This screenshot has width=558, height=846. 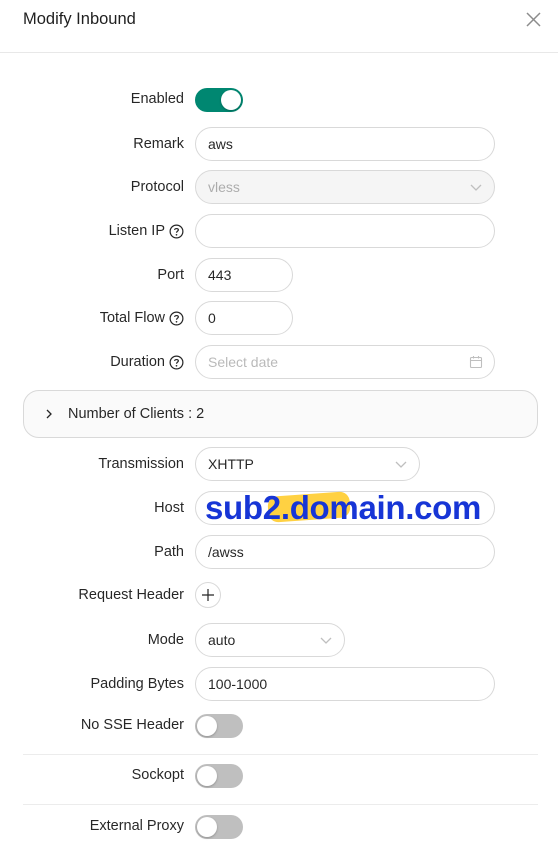 I want to click on padding-bytes-row: Padding Bytes 100-1000, so click(x=279, y=684).